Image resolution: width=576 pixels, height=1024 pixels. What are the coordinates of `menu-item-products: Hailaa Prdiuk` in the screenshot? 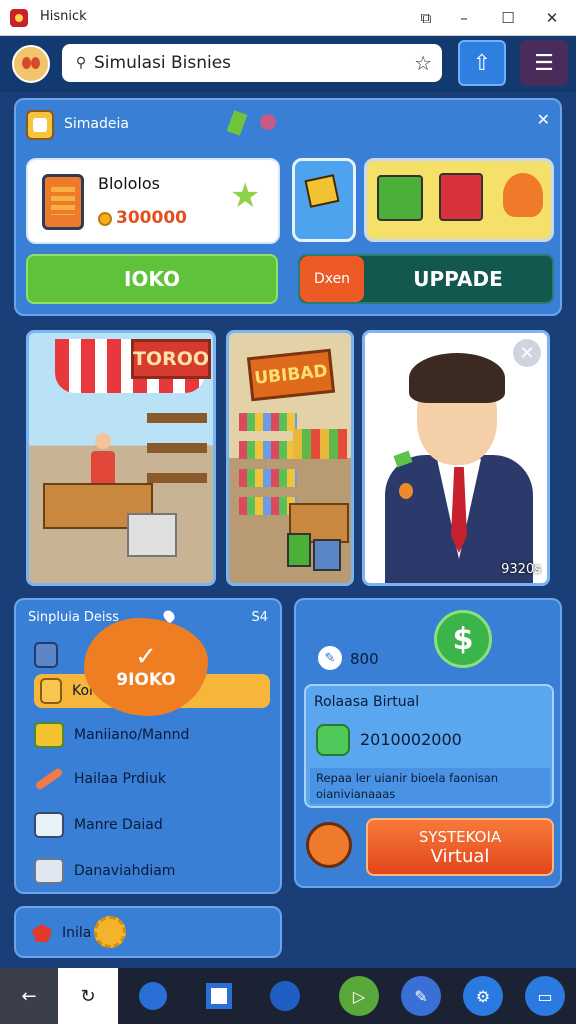 It's located at (152, 779).